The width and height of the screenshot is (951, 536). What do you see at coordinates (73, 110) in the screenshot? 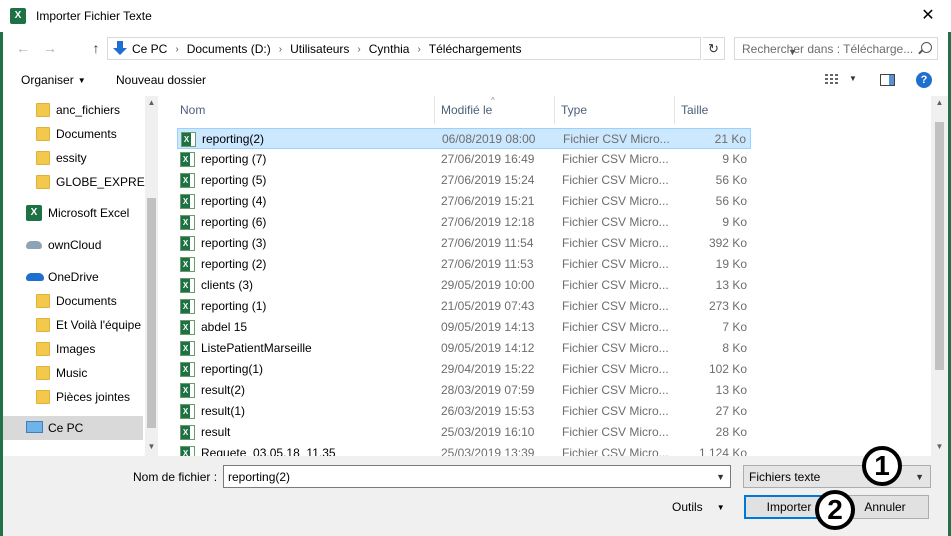
I see `sidebar-item: anc_fichiers` at bounding box center [73, 110].